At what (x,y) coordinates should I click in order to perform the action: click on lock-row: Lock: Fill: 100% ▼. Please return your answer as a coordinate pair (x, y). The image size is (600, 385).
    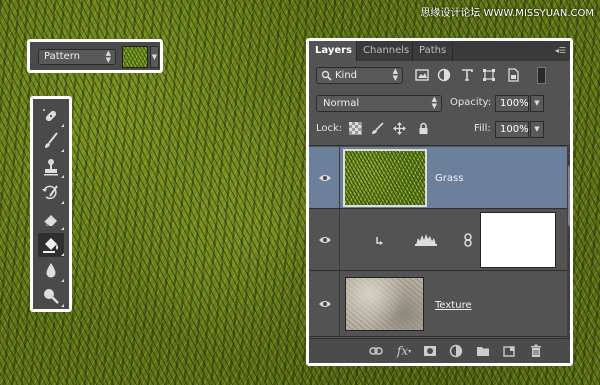
    Looking at the image, I should click on (439, 130).